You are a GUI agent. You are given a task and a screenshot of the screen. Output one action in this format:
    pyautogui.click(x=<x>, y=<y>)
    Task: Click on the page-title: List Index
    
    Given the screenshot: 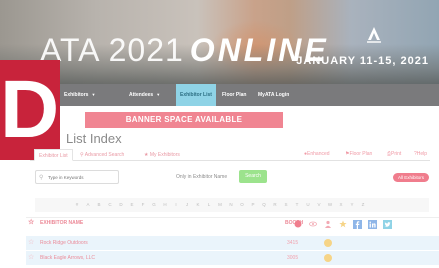 What is the action you would take?
    pyautogui.click(x=94, y=138)
    